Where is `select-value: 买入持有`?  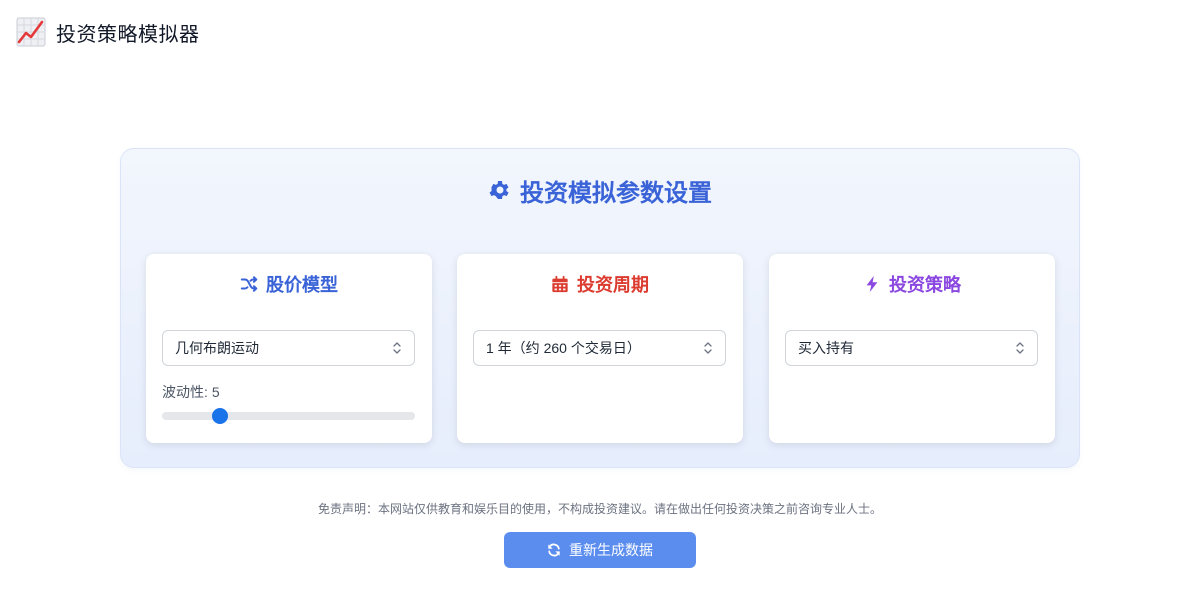
select-value: 买入持有 is located at coordinates (826, 348).